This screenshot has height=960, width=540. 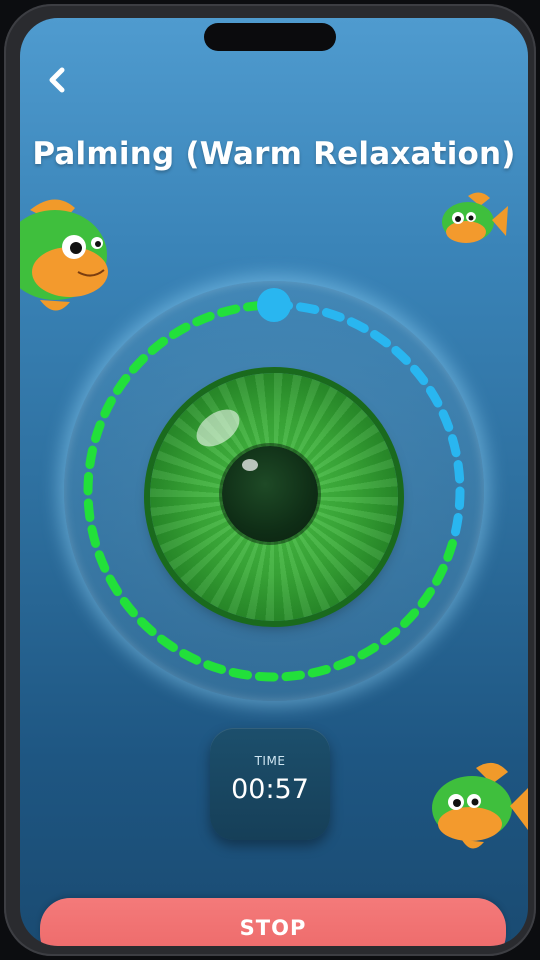 What do you see at coordinates (475, 217) in the screenshot?
I see `fish-illustration-top-right` at bounding box center [475, 217].